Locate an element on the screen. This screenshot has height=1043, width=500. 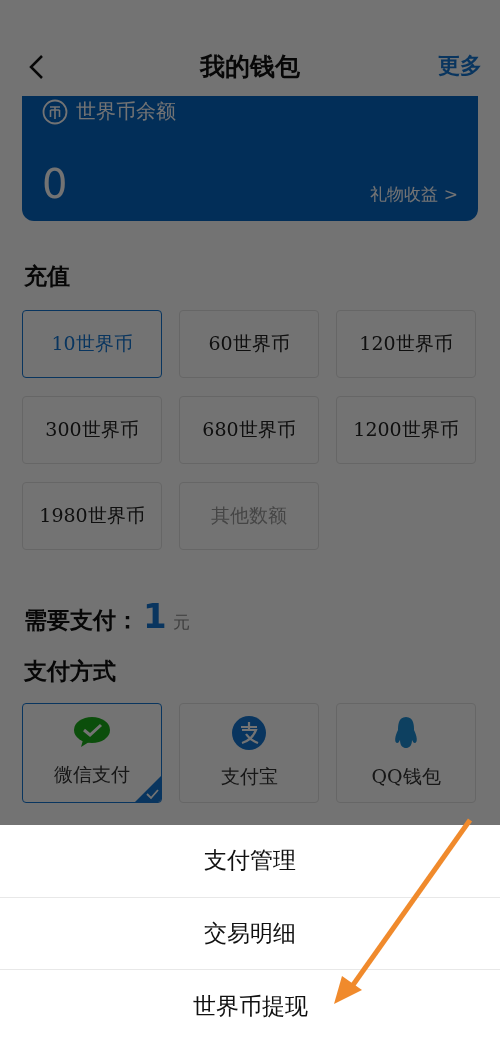
chat-bubble-icon is located at coordinates (92, 732).